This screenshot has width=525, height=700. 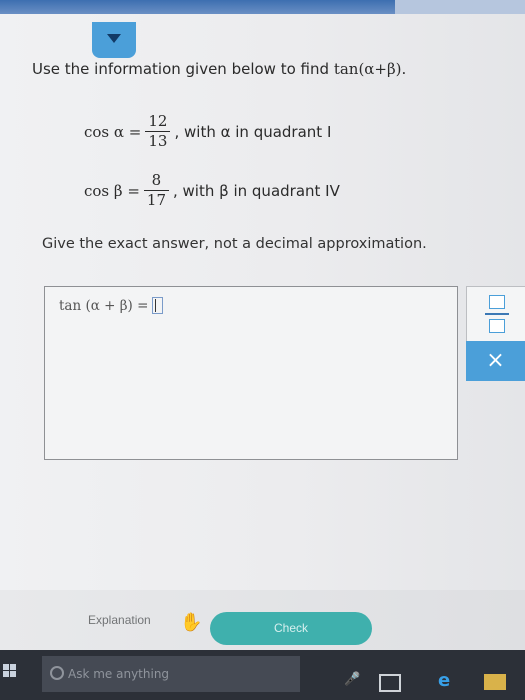 I want to click on answer-slot, so click(x=158, y=305).